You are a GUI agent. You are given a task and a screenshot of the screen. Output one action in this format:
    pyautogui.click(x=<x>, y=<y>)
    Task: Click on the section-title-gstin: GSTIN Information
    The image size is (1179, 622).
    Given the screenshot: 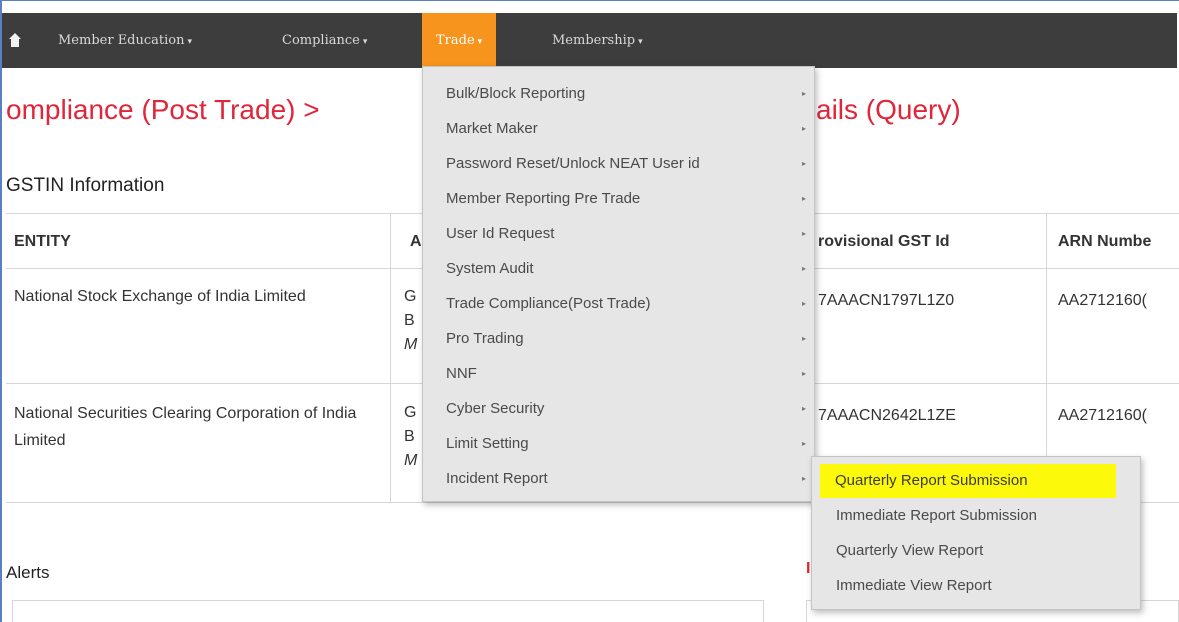 What is the action you would take?
    pyautogui.click(x=85, y=185)
    